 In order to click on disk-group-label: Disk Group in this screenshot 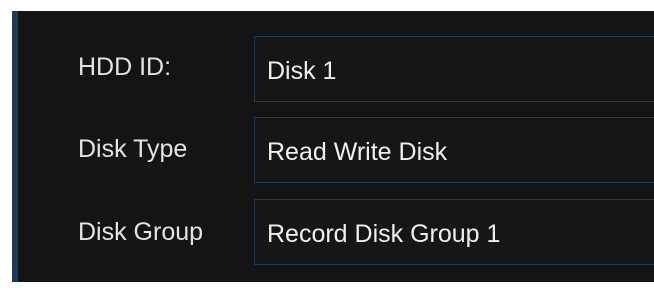, I will do `click(141, 232)`.